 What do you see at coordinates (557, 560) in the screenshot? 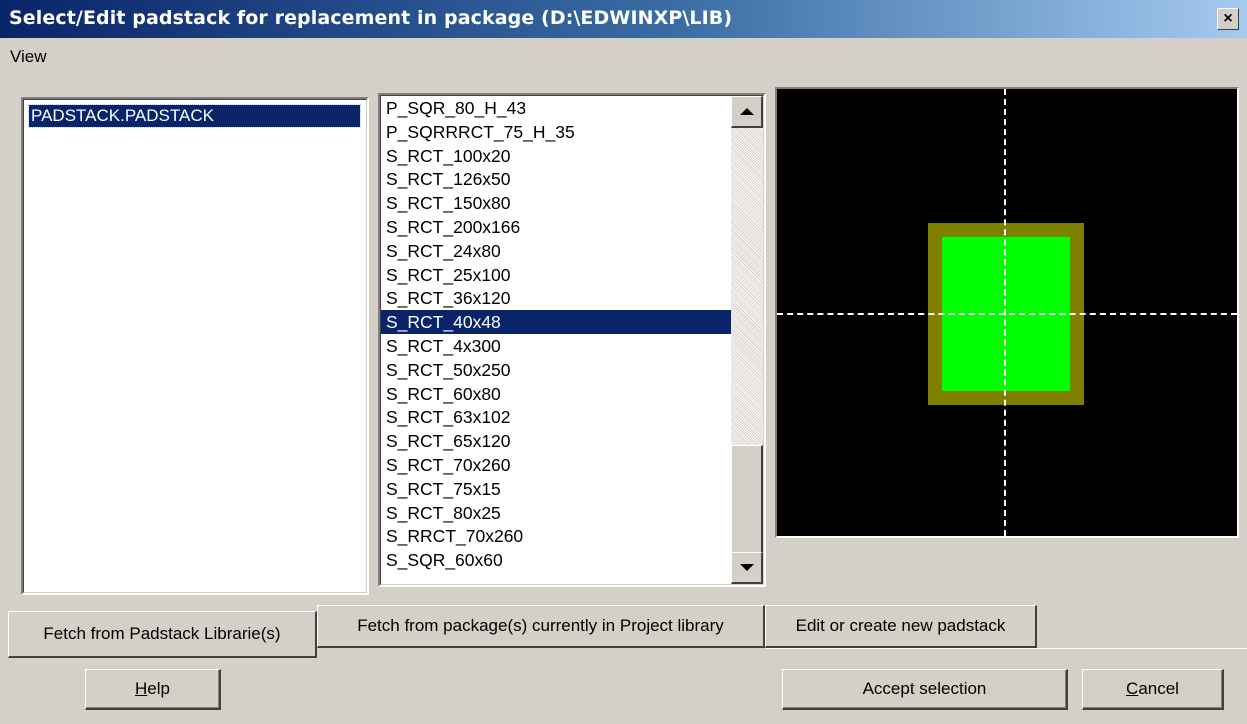
I see `padstack-item: S_SQR_60x60` at bounding box center [557, 560].